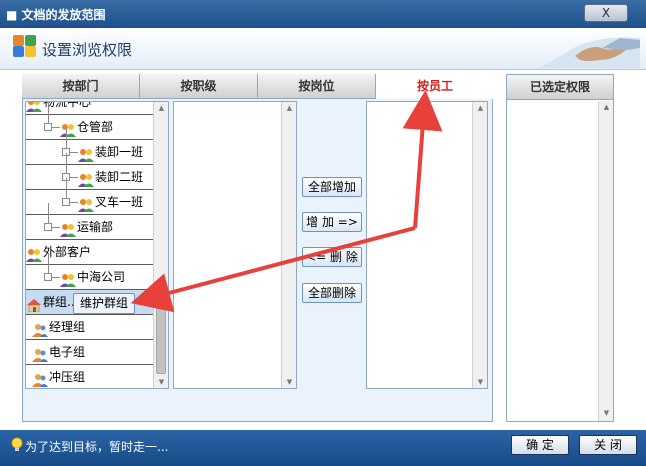 This screenshot has height=466, width=646. I want to click on chosen-list: ▲ ▼, so click(427, 245).